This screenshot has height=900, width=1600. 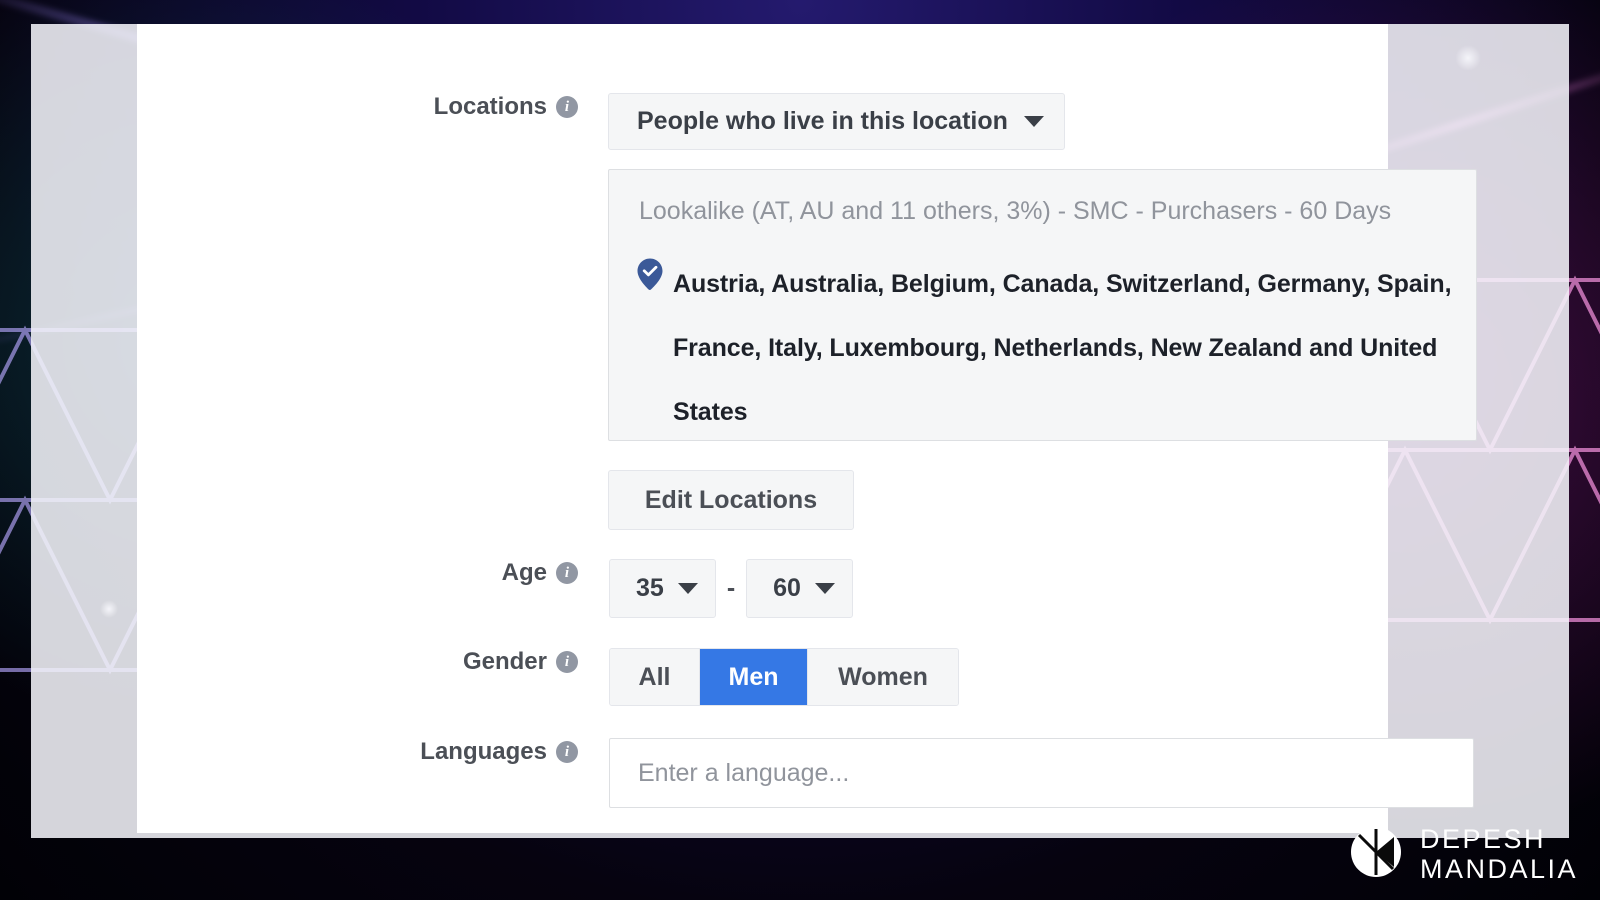 I want to click on watermark: DEPESH MANDALIA, so click(x=1464, y=854).